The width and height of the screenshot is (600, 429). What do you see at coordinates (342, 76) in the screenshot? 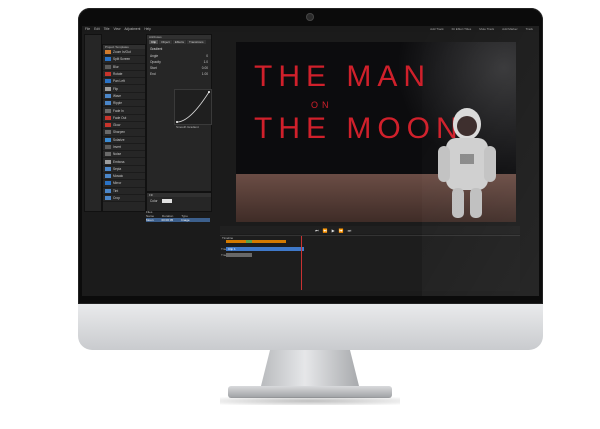
I see `title-line-1: THE MAN` at bounding box center [342, 76].